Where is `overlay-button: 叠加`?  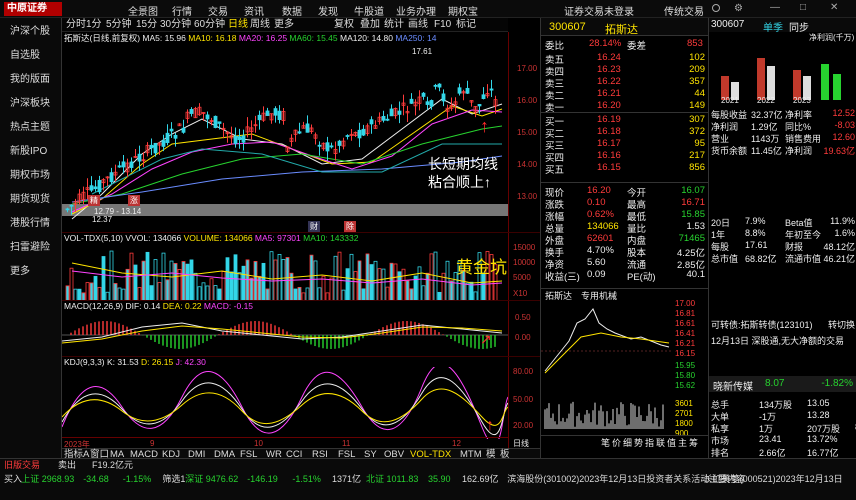 overlay-button: 叠加 is located at coordinates (370, 25).